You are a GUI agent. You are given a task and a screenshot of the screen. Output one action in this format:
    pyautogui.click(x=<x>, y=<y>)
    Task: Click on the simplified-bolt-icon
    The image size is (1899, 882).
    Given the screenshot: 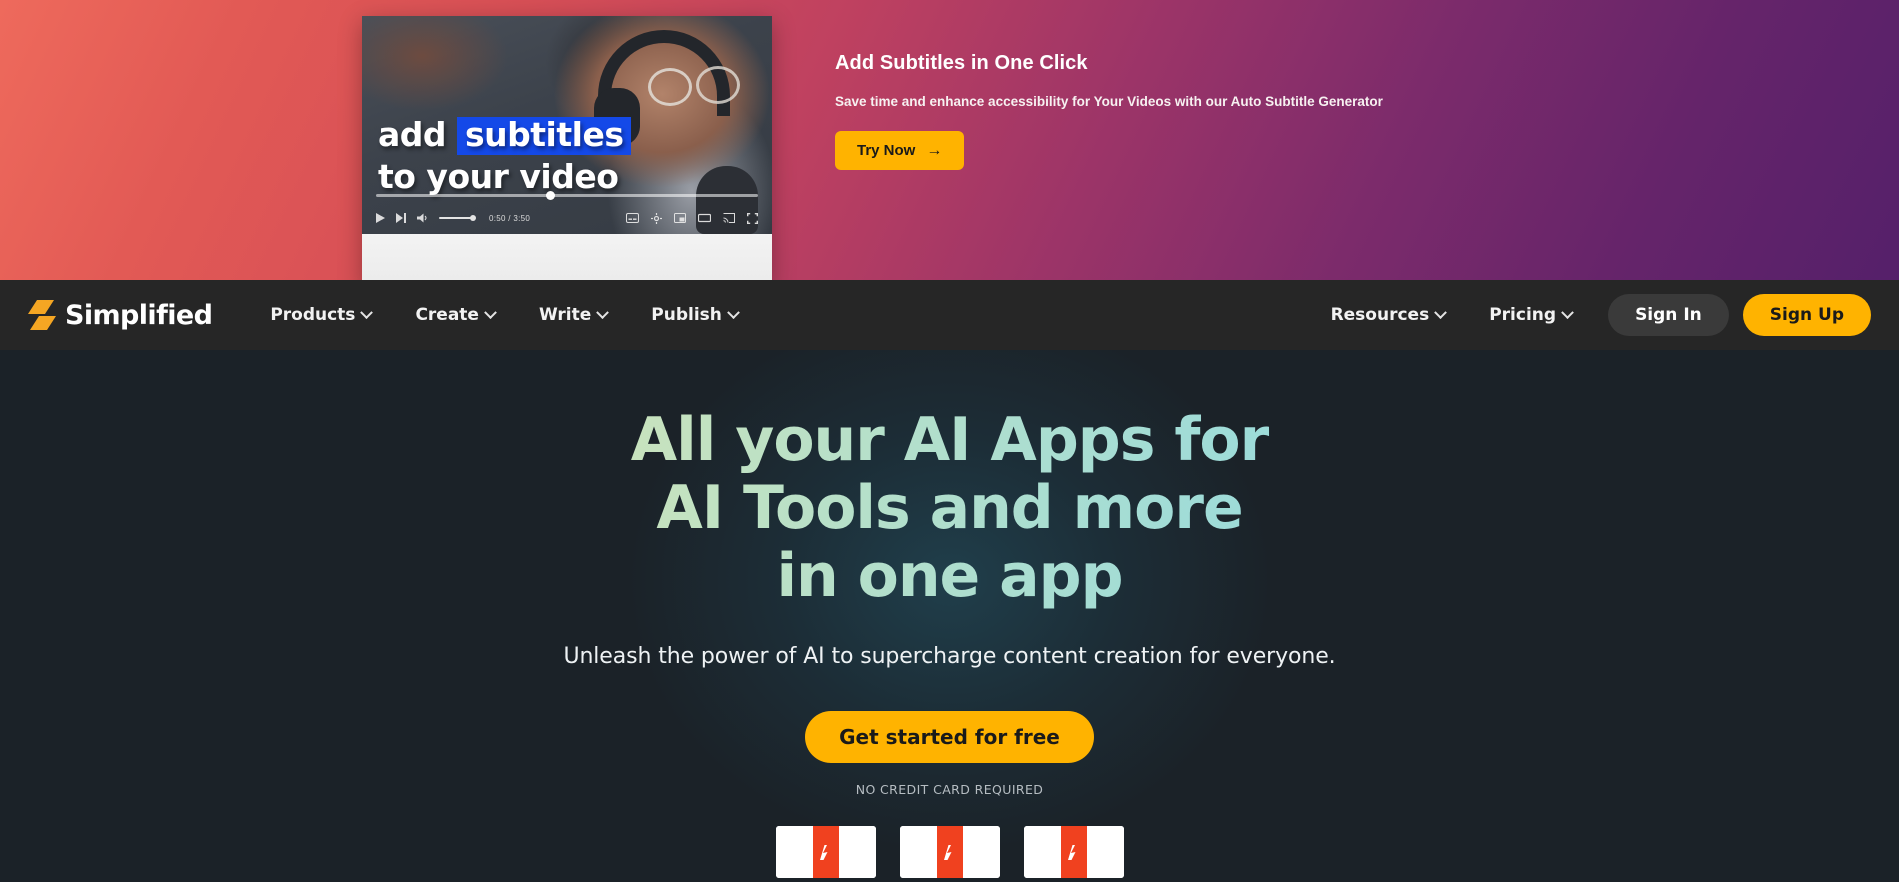 What is the action you would take?
    pyautogui.click(x=42, y=315)
    